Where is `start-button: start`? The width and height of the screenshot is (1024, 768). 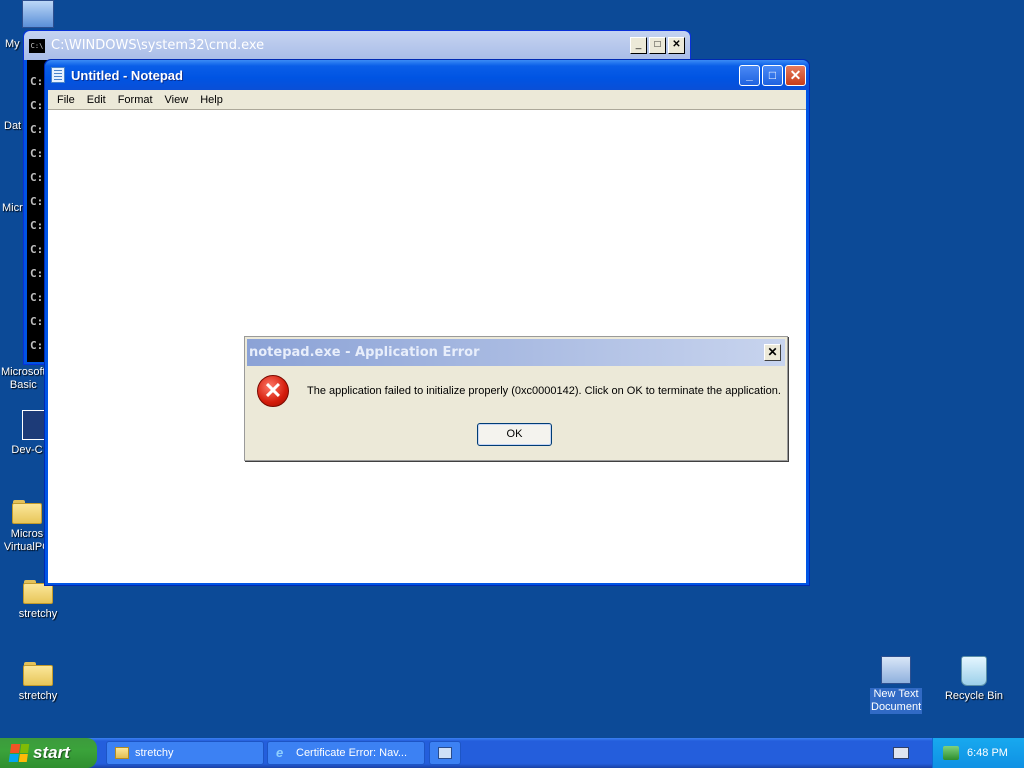 start-button: start is located at coordinates (48, 753).